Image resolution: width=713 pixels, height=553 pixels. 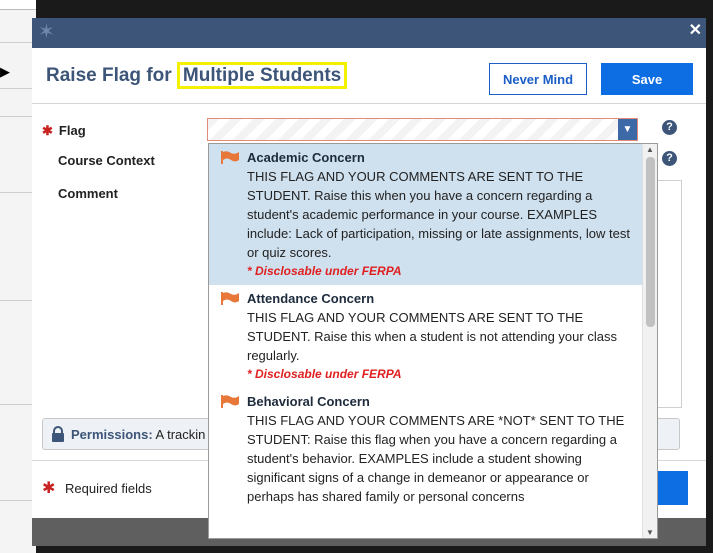 I want to click on chevron-down-icon: ▼, so click(x=627, y=129).